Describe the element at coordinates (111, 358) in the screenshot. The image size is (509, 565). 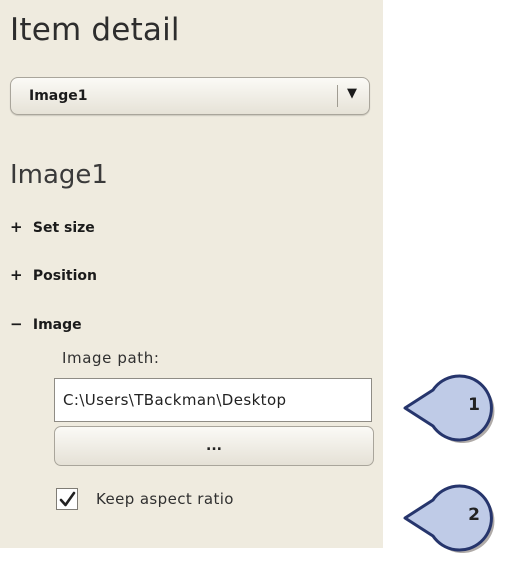
I see `image-path-label: Image path:` at that location.